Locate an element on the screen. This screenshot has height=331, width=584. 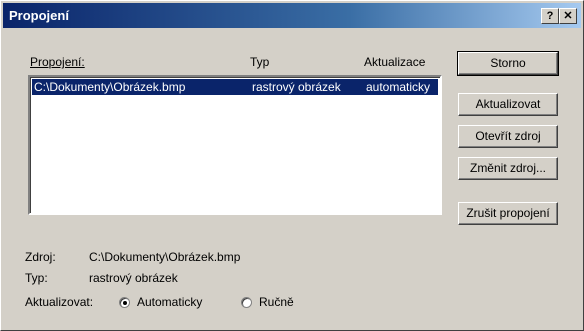
radio-selected-dot is located at coordinates (125, 303).